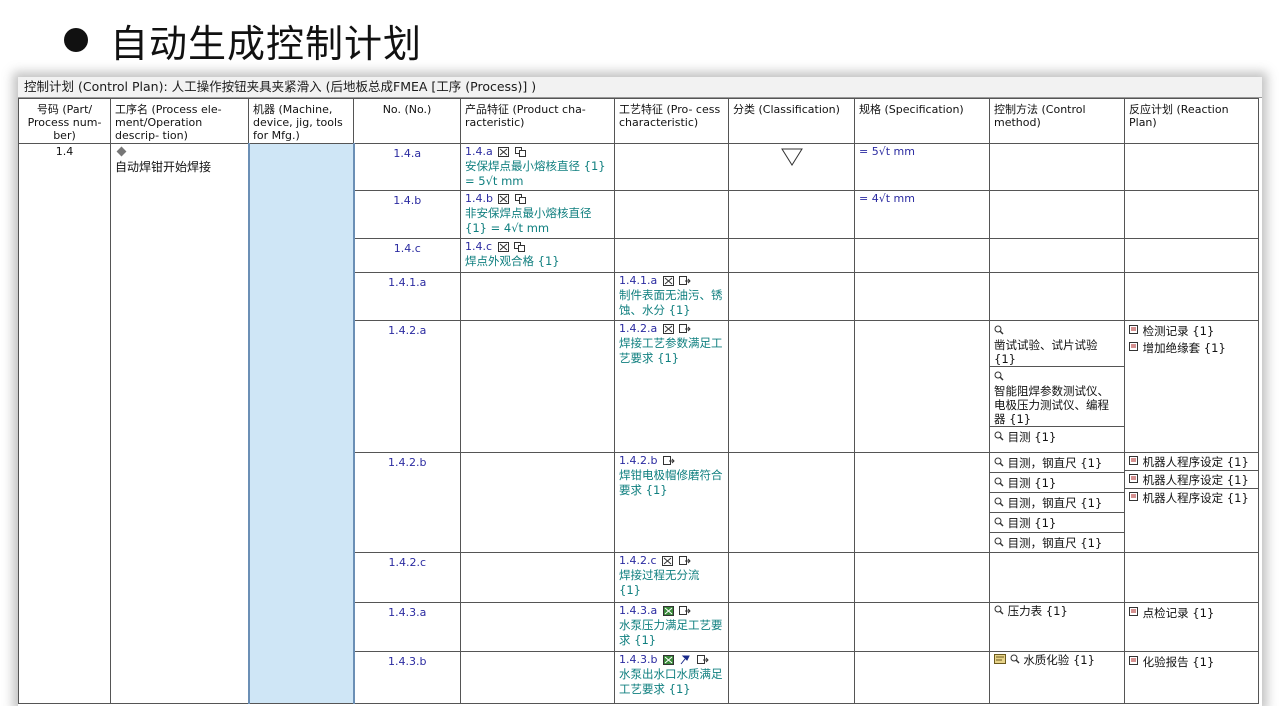  Describe the element at coordinates (407, 296) in the screenshot. I see `row-number: 1.4.1.a` at that location.